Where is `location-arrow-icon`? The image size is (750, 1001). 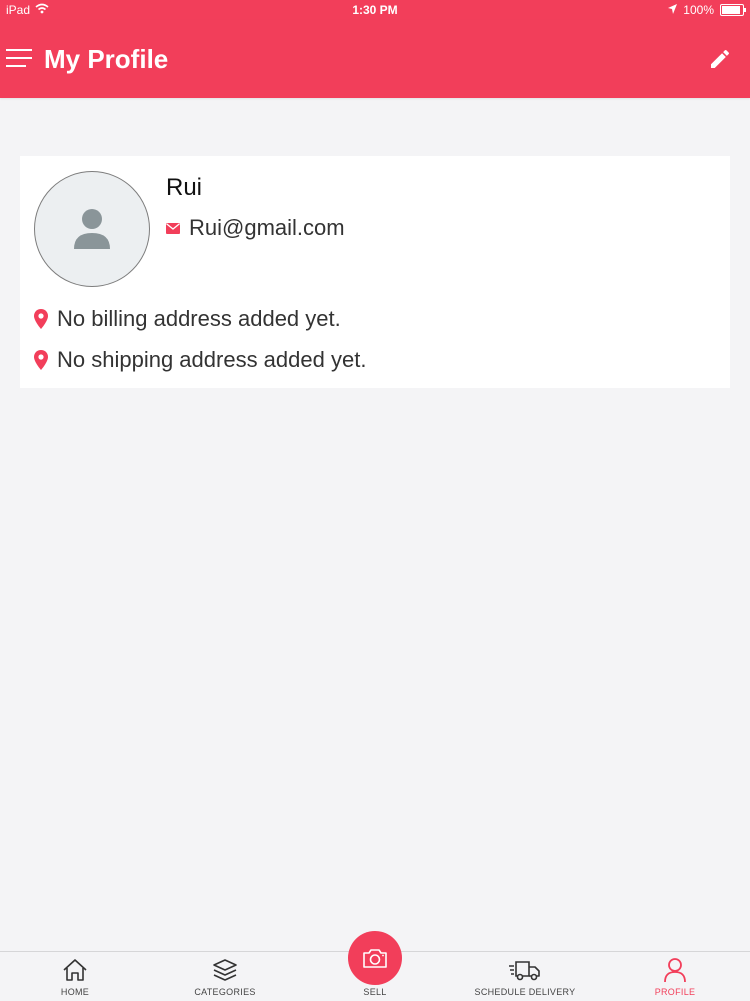 location-arrow-icon is located at coordinates (673, 10).